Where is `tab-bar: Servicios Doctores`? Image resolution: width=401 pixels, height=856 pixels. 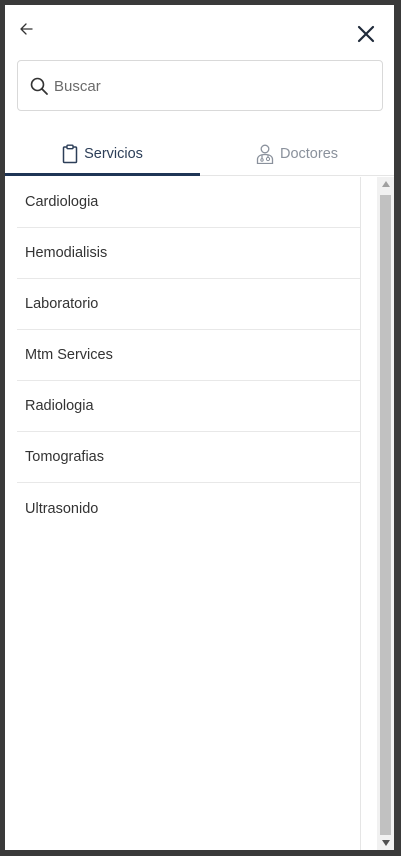
tab-bar: Servicios Doctores is located at coordinates (199, 154).